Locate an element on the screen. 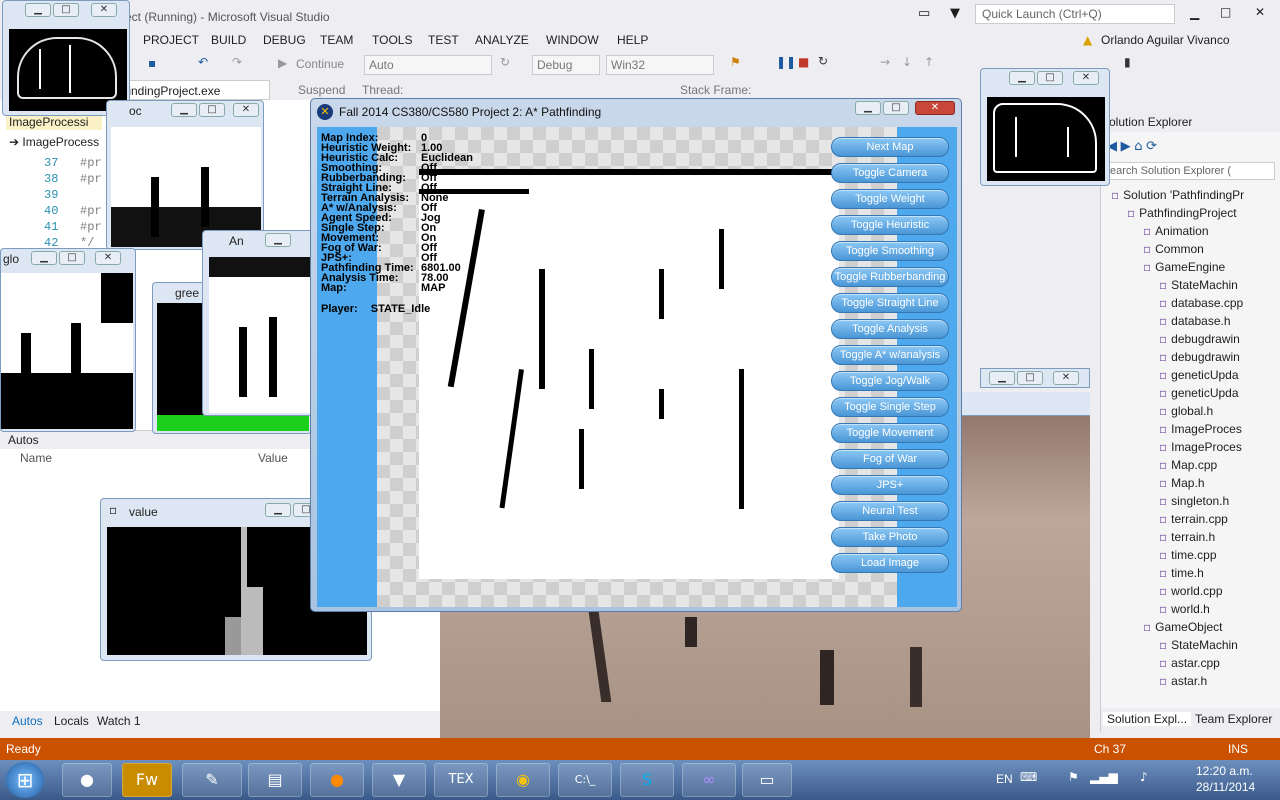 The image size is (1280, 800). tree-item: ▫ Animation is located at coordinates (1176, 231).